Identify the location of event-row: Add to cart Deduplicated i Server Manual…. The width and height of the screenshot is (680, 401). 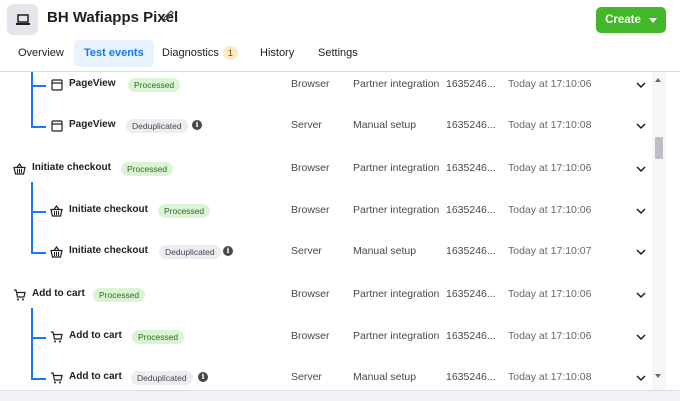
(326, 378).